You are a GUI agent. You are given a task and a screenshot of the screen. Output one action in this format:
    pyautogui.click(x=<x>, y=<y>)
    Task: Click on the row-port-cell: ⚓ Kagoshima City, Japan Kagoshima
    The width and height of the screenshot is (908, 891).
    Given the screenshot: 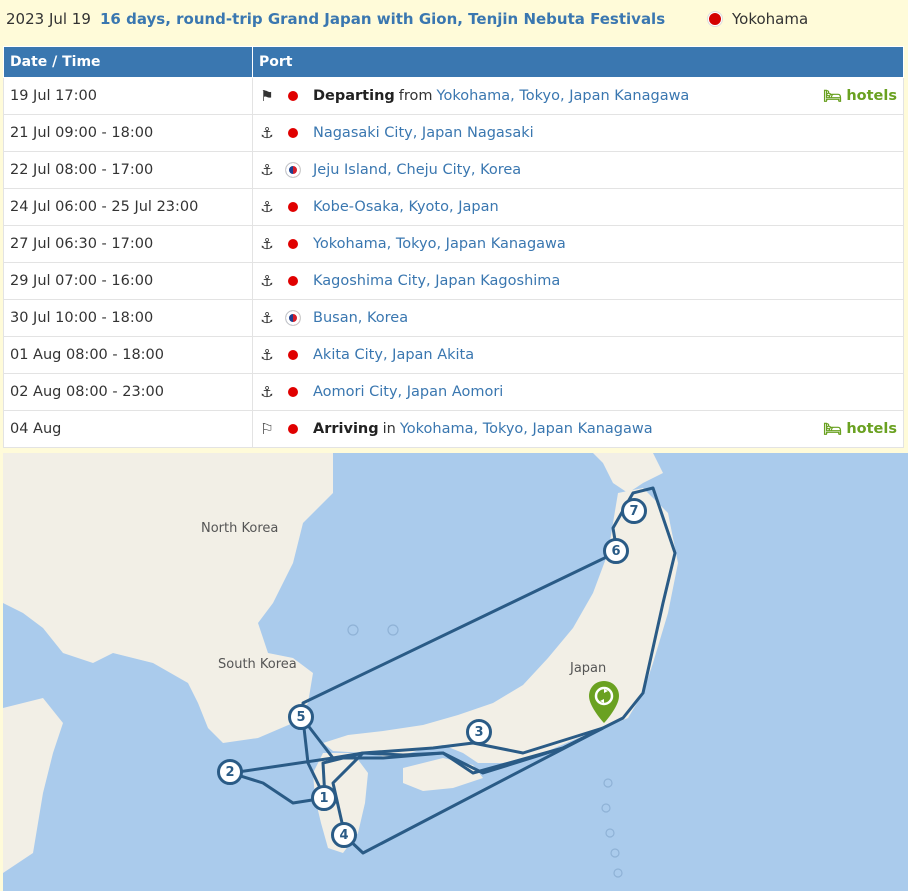 What is the action you would take?
    pyautogui.click(x=578, y=281)
    